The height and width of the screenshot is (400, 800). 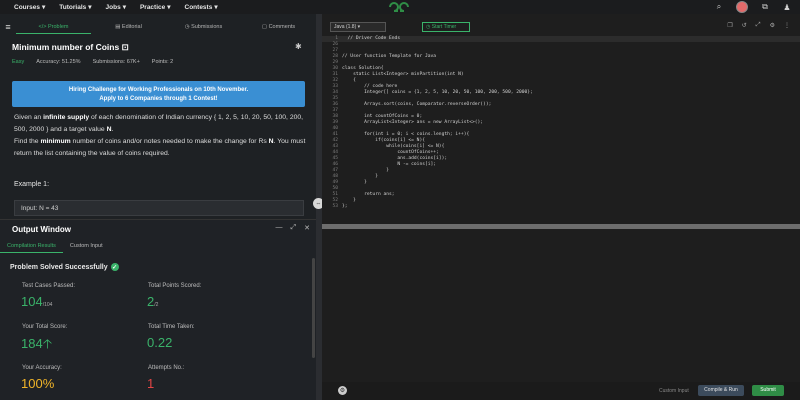 I want to click on code-line: 53};, so click(x=561, y=207).